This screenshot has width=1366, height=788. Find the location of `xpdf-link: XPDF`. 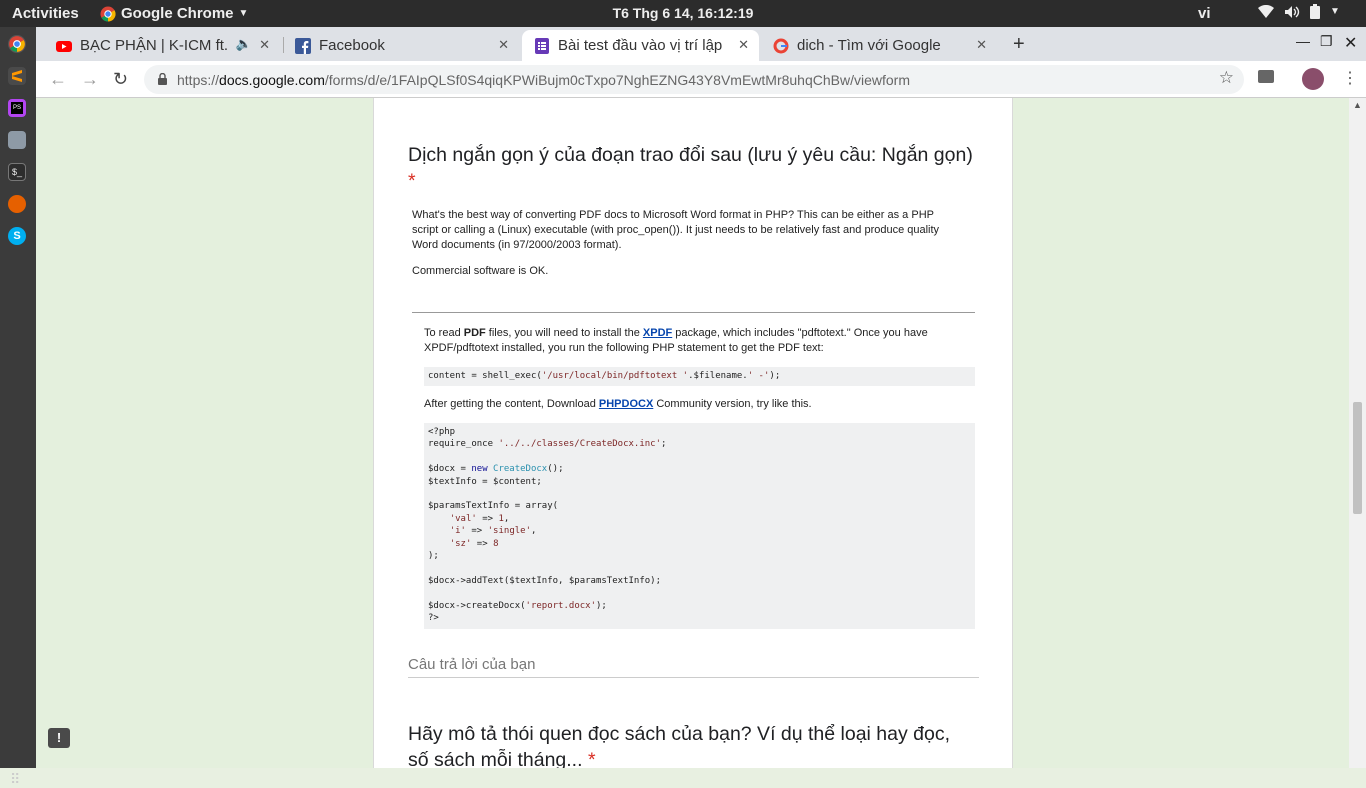

xpdf-link: XPDF is located at coordinates (657, 333).